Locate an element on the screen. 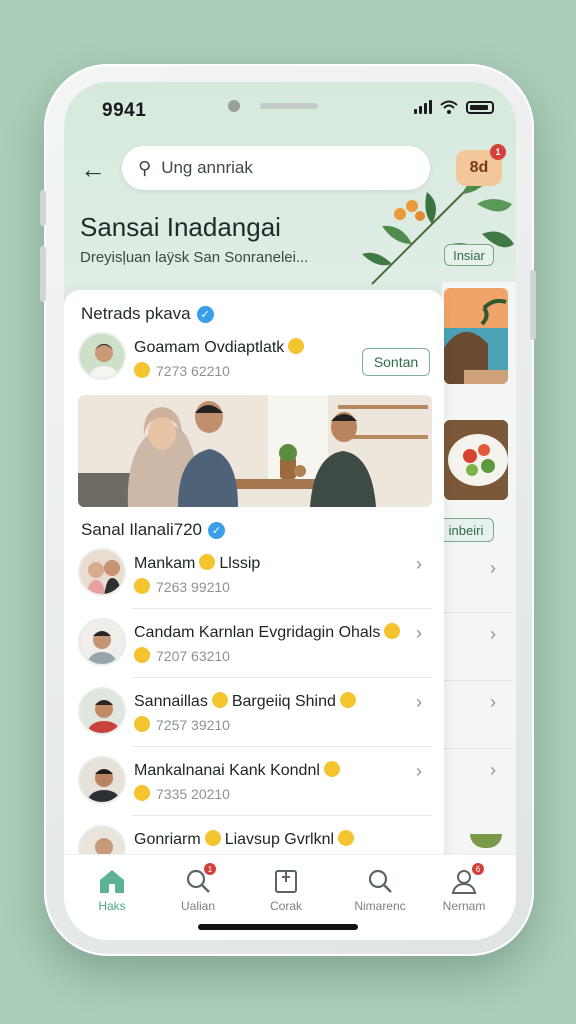 The width and height of the screenshot is (576, 1024). featured-photo is located at coordinates (255, 451).